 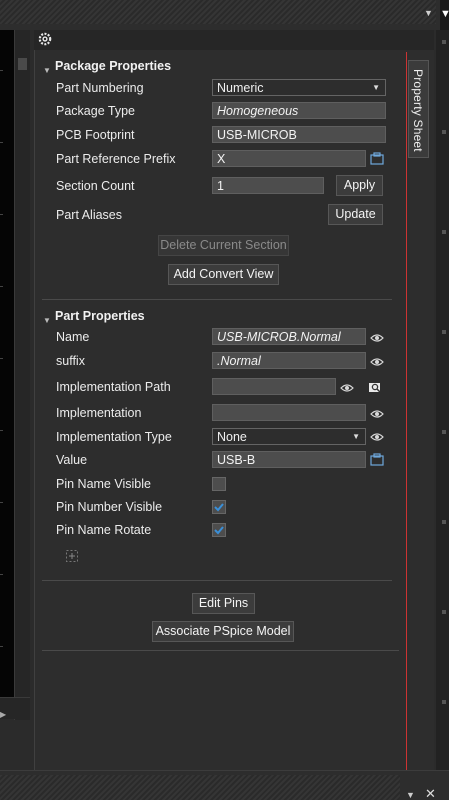 What do you see at coordinates (223, 603) in the screenshot?
I see `edit-pins-button: Edit Pins` at bounding box center [223, 603].